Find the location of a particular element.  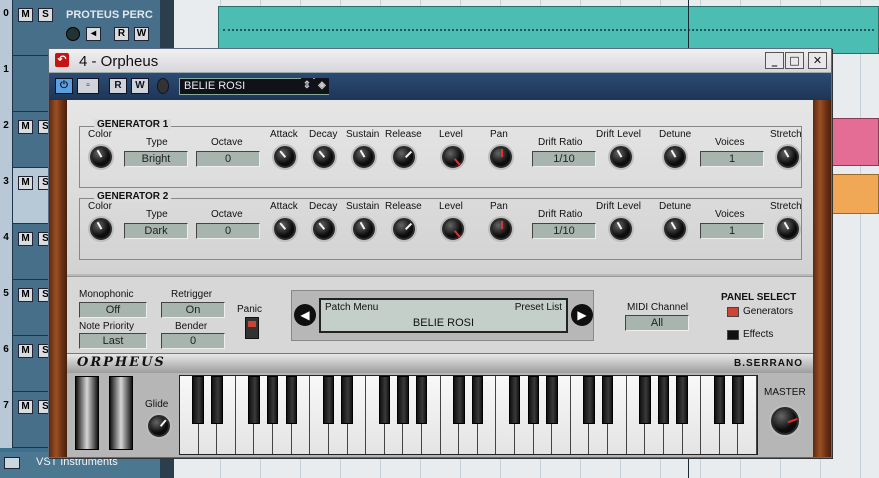

mod-wheel is located at coordinates (121, 413).